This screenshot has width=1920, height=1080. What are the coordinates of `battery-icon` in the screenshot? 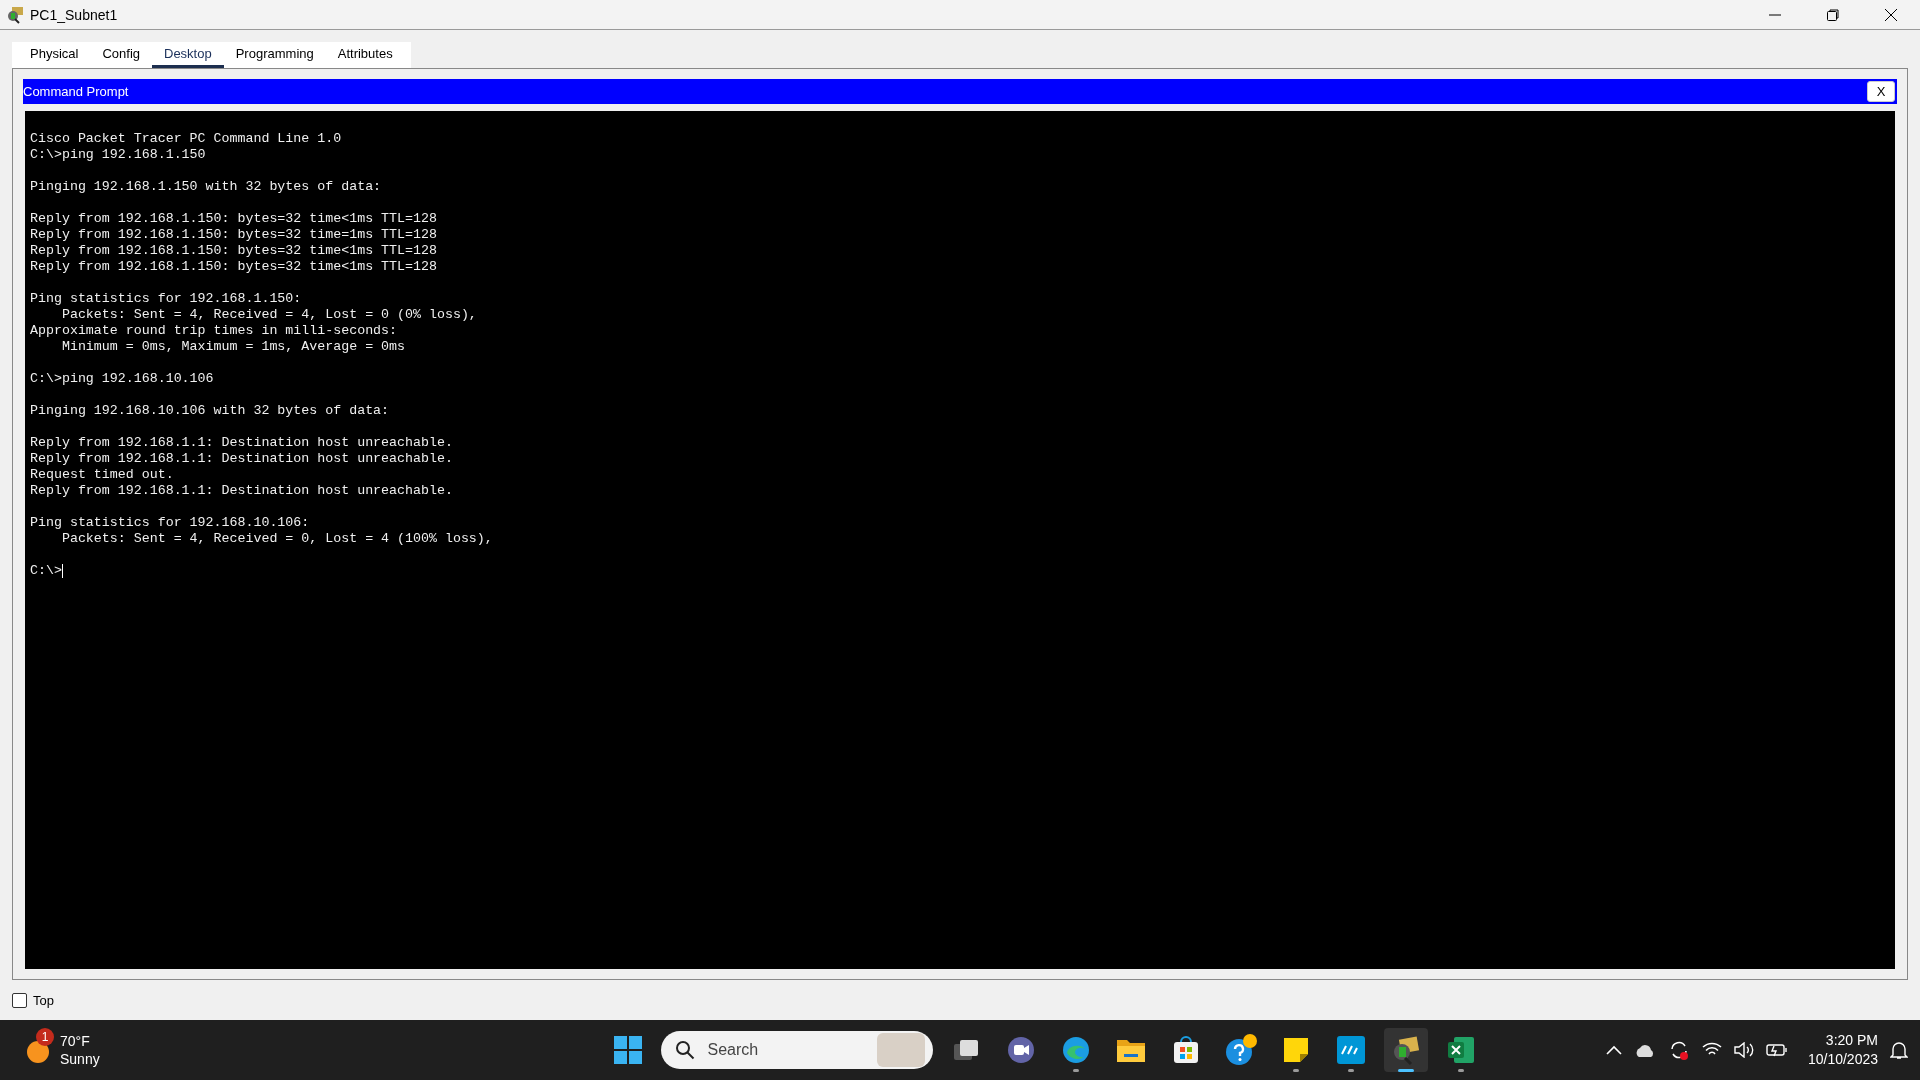 It's located at (1776, 1050).